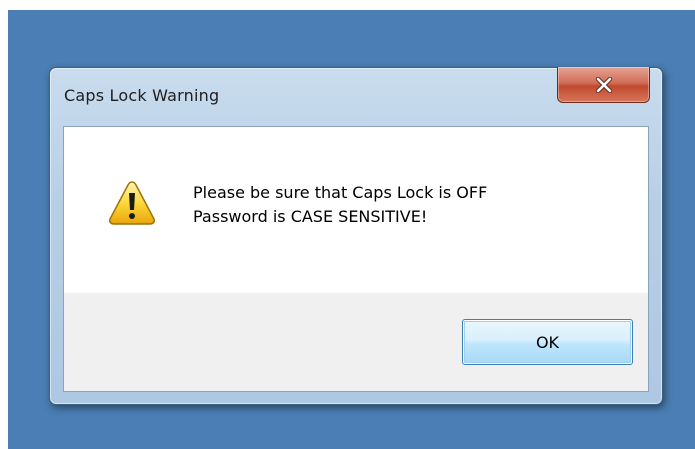  What do you see at coordinates (142, 95) in the screenshot?
I see `dialog-title: Caps Lock Warning` at bounding box center [142, 95].